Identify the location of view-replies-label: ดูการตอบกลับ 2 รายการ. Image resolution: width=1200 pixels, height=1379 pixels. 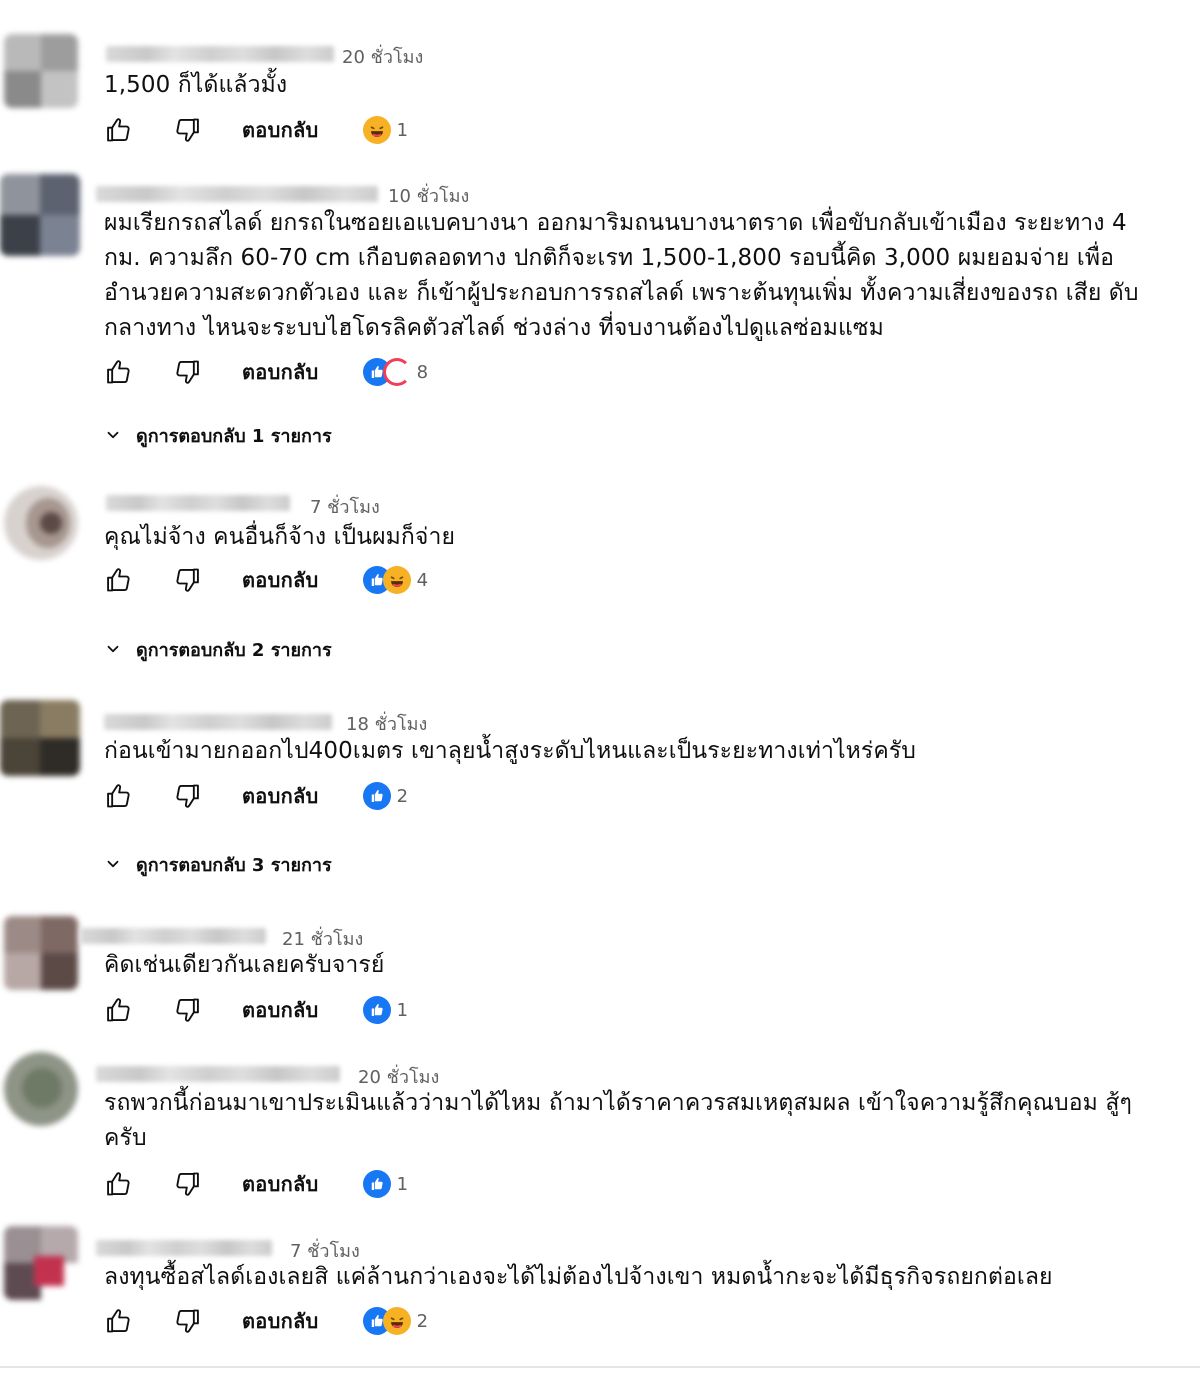
(234, 650).